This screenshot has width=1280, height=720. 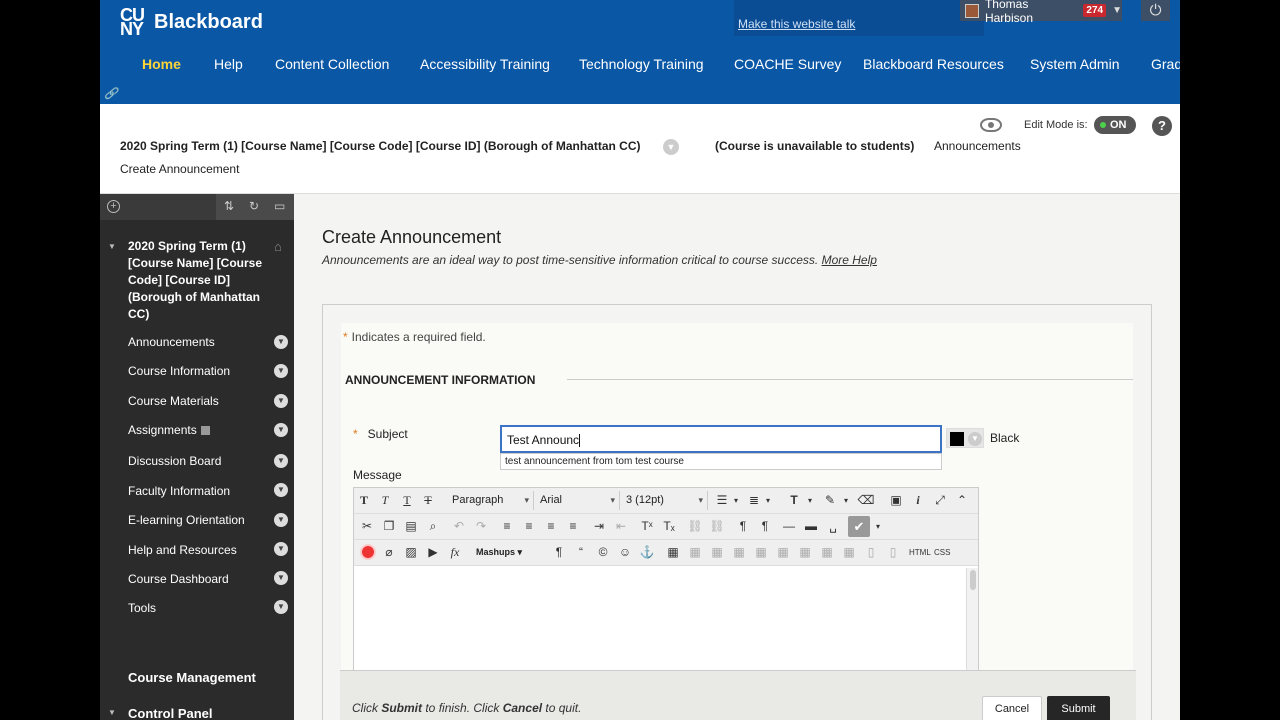 I want to click on nav-coache-survey: COACHE Survey, so click(x=787, y=64).